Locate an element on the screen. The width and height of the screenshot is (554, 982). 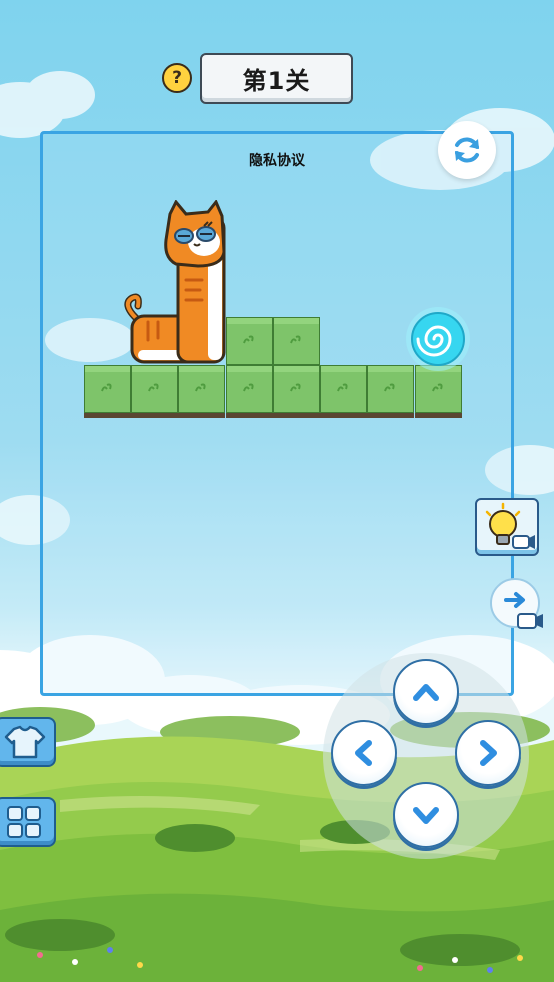
help-button: ? is located at coordinates (177, 78).